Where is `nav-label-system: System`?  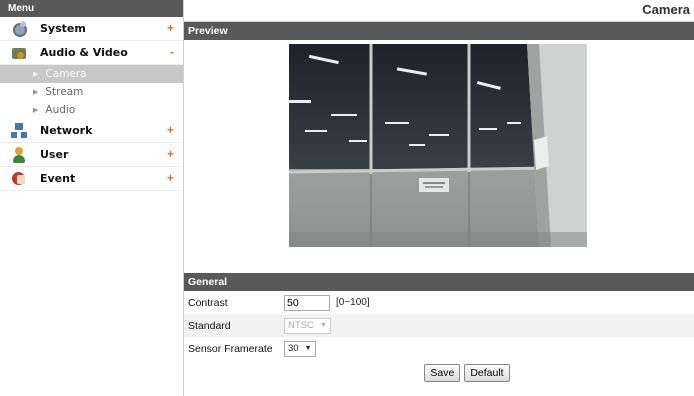
nav-label-system: System is located at coordinates (63, 28).